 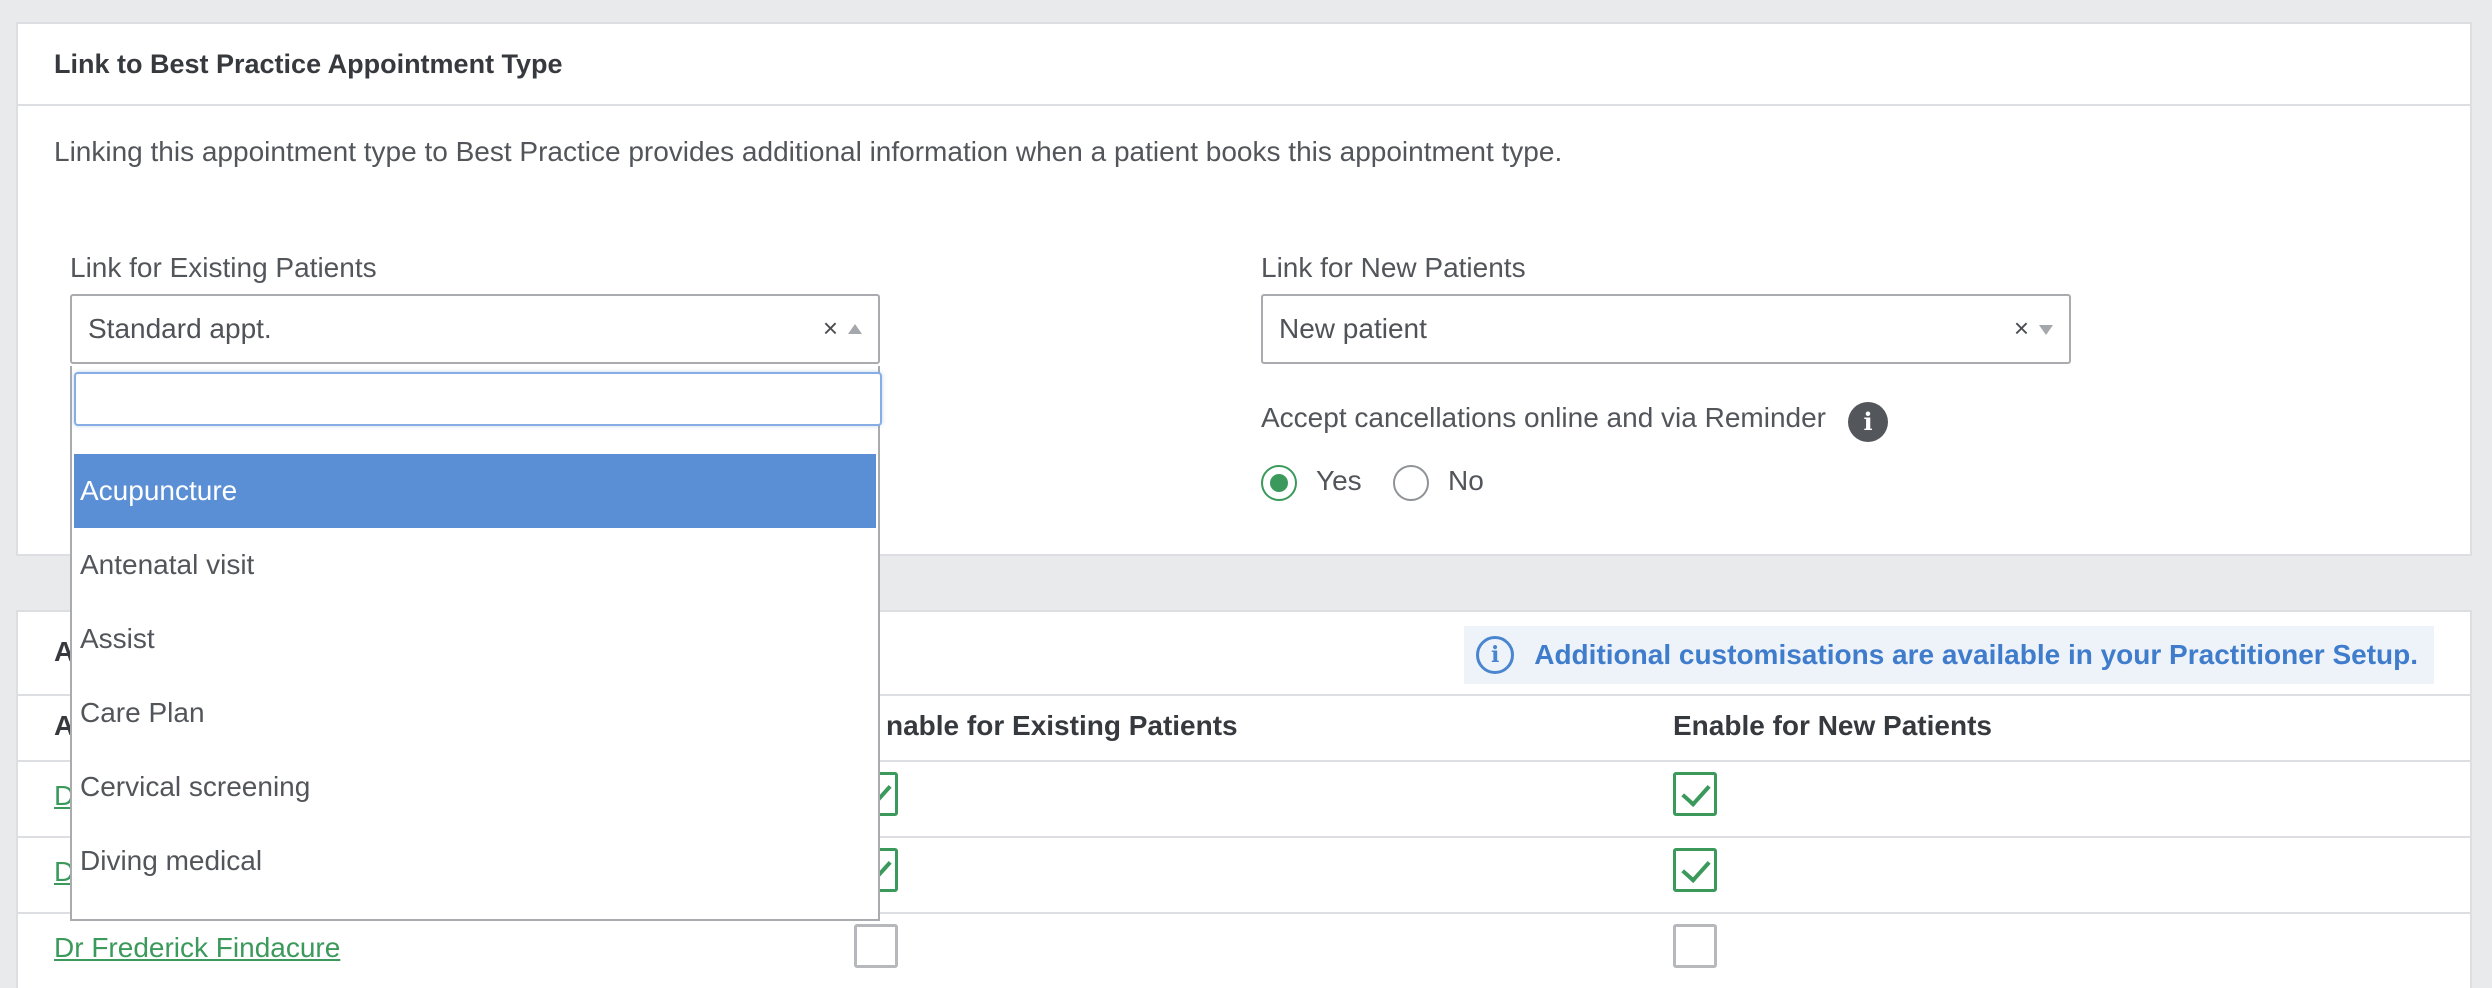 What do you see at coordinates (197, 948) in the screenshot?
I see `practitioner-link: Dr Frederick Findacure` at bounding box center [197, 948].